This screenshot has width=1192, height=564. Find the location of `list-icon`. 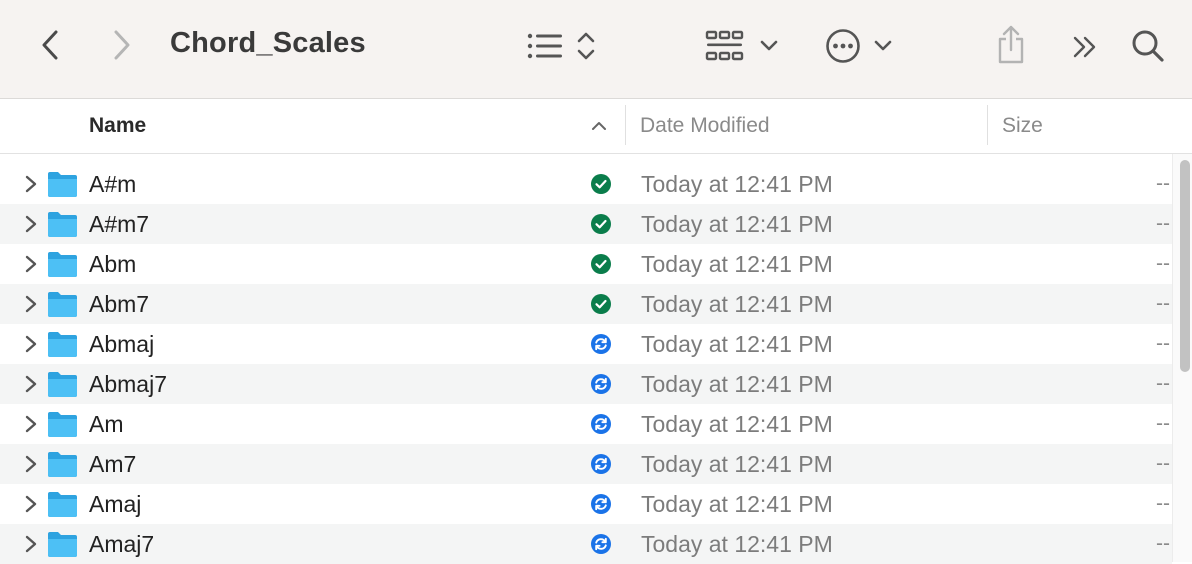

list-icon is located at coordinates (544, 46).